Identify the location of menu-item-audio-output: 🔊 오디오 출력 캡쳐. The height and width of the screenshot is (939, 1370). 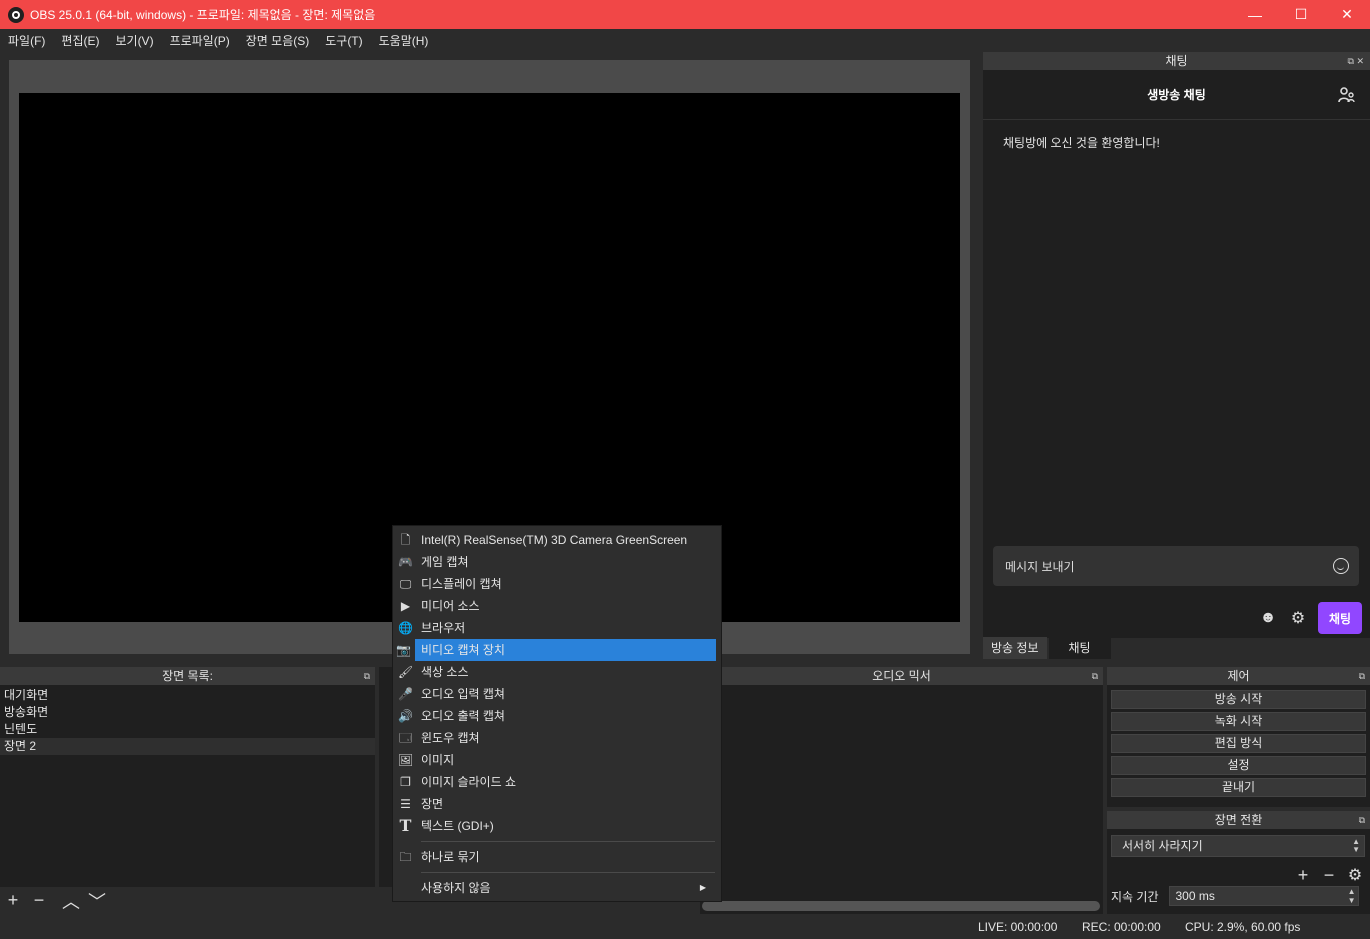
(554, 716).